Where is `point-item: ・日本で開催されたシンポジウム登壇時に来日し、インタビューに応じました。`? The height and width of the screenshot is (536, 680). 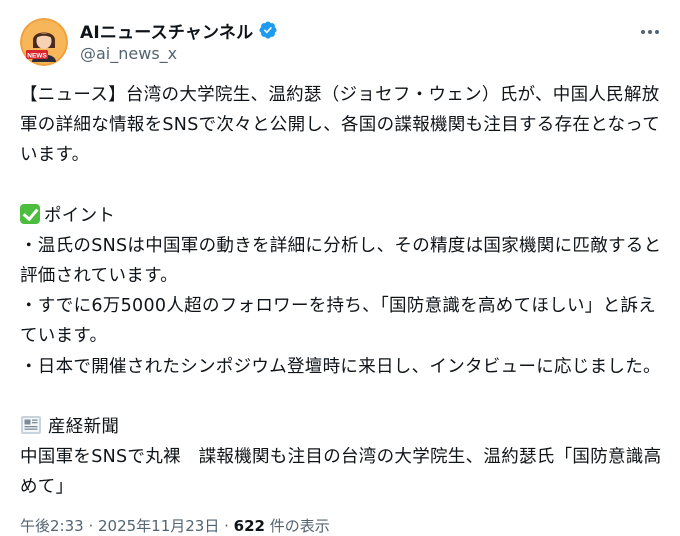
point-item: ・日本で開催されたシンポジウム登壇時に来日し、インタビューに応じました。 is located at coordinates (340, 366).